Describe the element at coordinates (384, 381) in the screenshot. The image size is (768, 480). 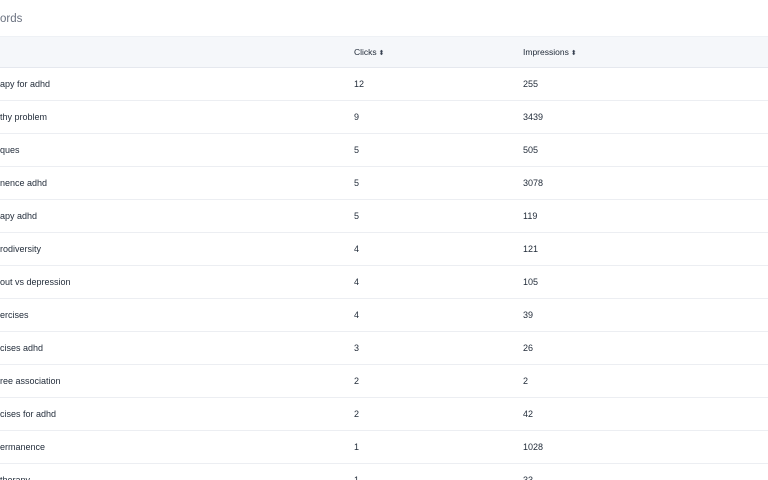
I see `table-row: ree association 2 2` at that location.